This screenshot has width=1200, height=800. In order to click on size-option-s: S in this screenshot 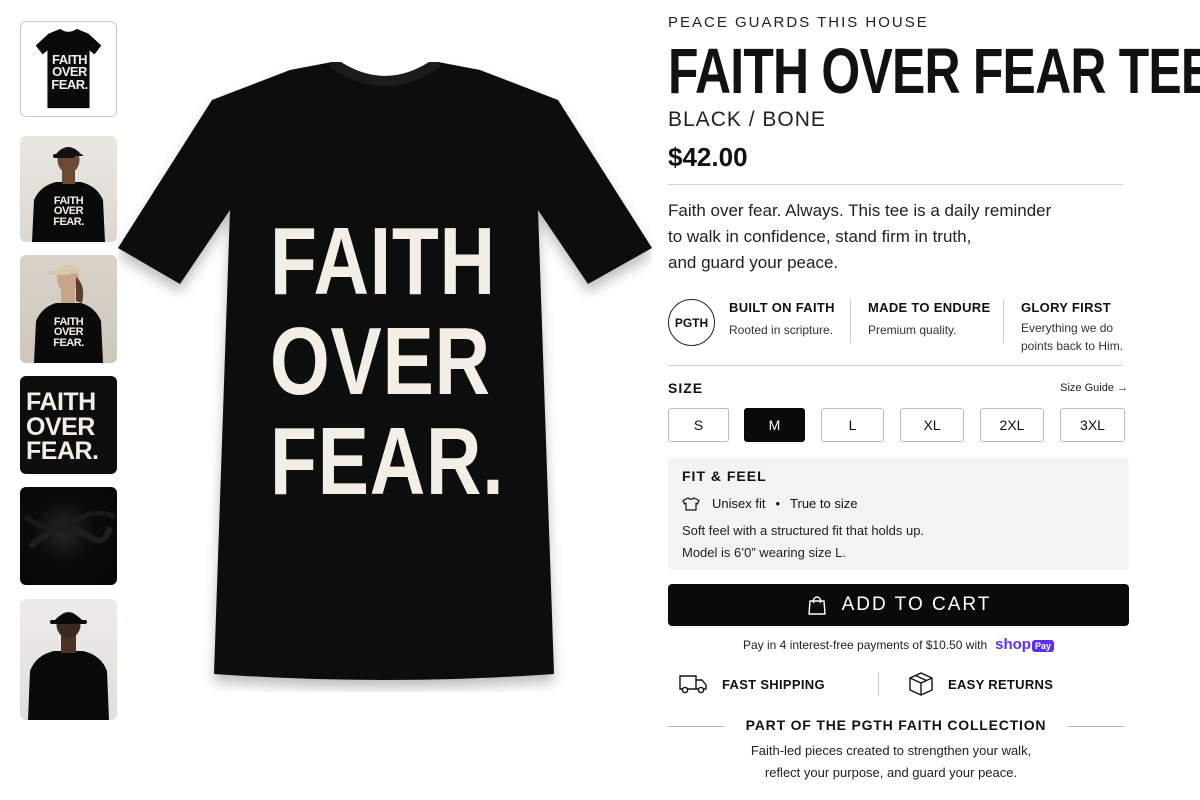, I will do `click(698, 425)`.